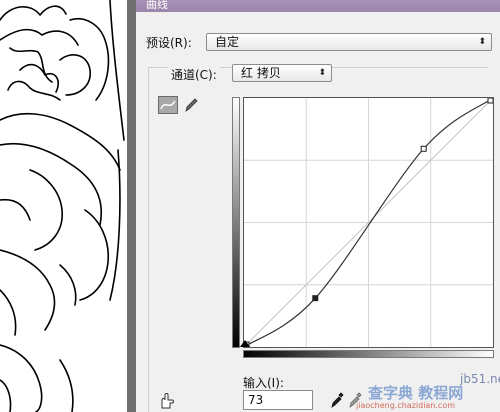 The image size is (500, 412). What do you see at coordinates (318, 6) in the screenshot?
I see `dialog-titlebar: 曲线` at bounding box center [318, 6].